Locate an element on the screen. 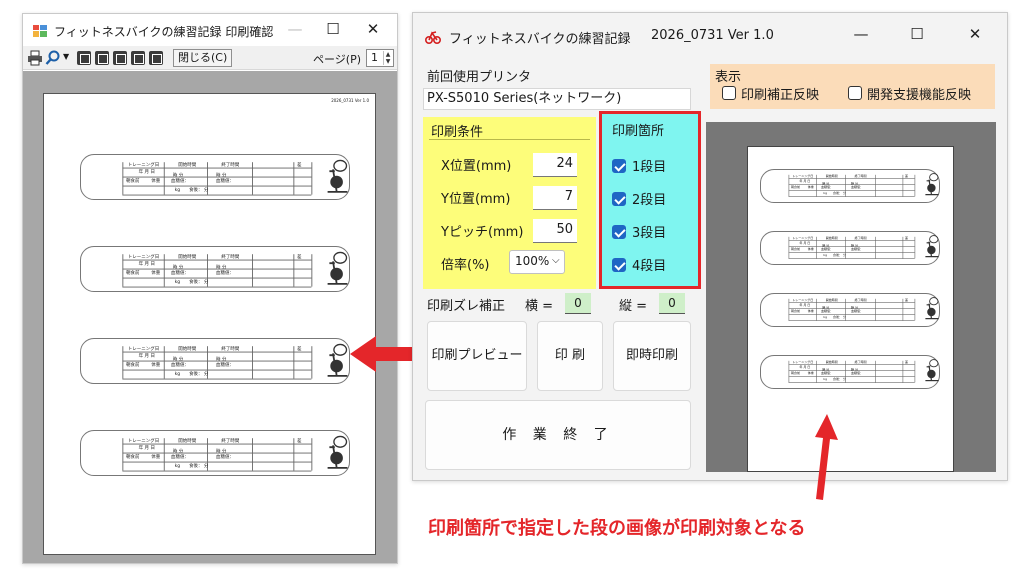  offset-v-input: 0 is located at coordinates (672, 303).